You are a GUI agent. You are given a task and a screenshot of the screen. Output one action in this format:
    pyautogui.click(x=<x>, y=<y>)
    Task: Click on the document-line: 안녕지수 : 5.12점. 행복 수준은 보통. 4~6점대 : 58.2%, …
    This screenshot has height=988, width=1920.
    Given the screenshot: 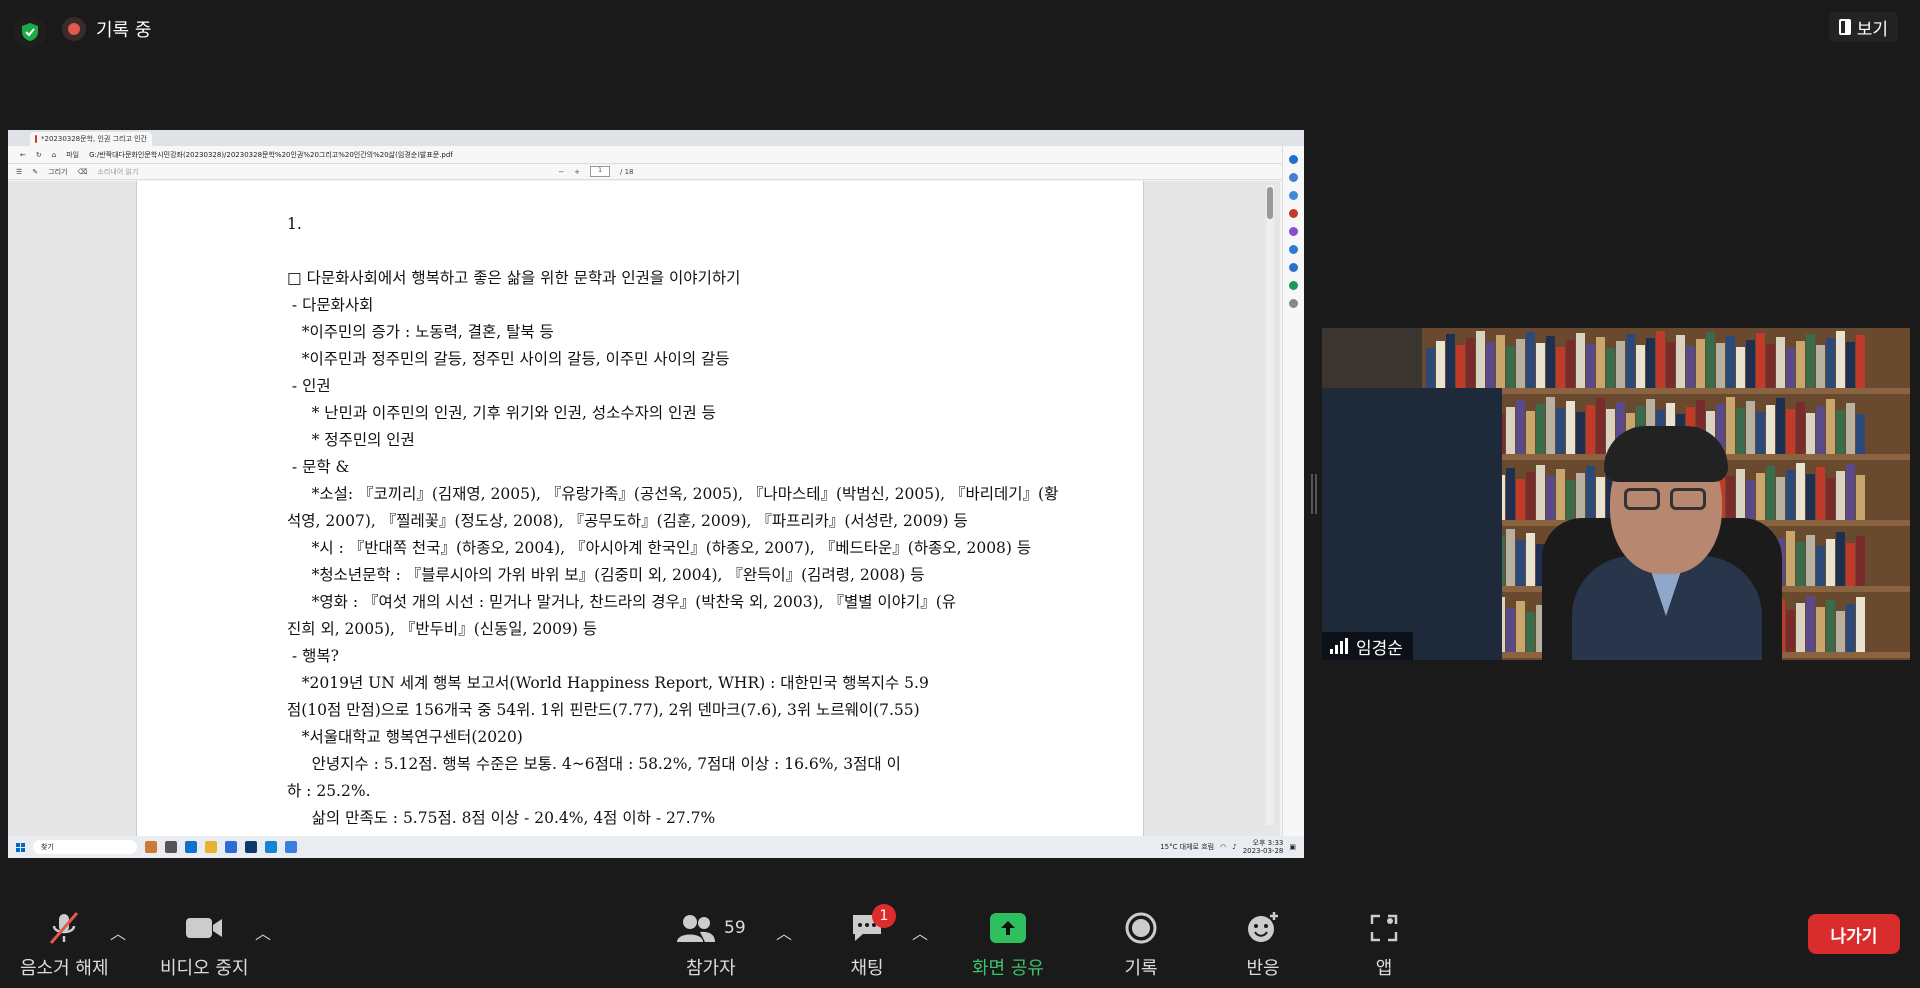 What is the action you would take?
    pyautogui.click(x=594, y=764)
    